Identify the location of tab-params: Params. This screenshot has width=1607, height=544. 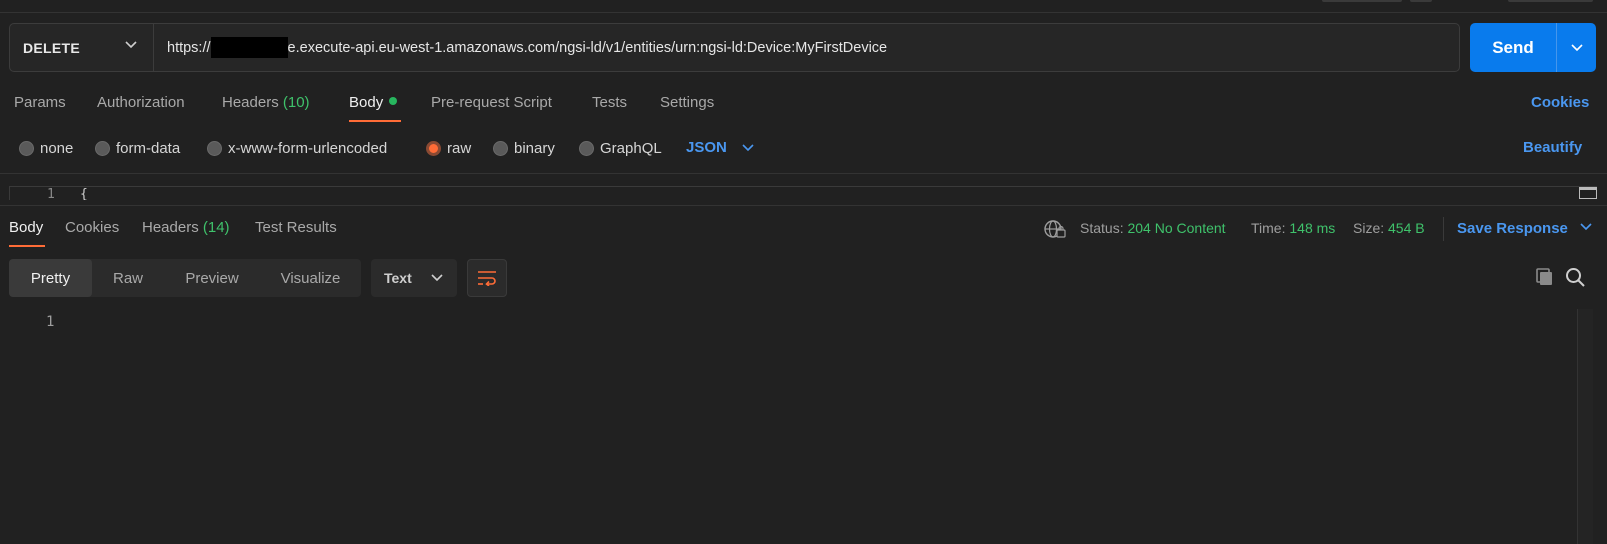
(40, 102).